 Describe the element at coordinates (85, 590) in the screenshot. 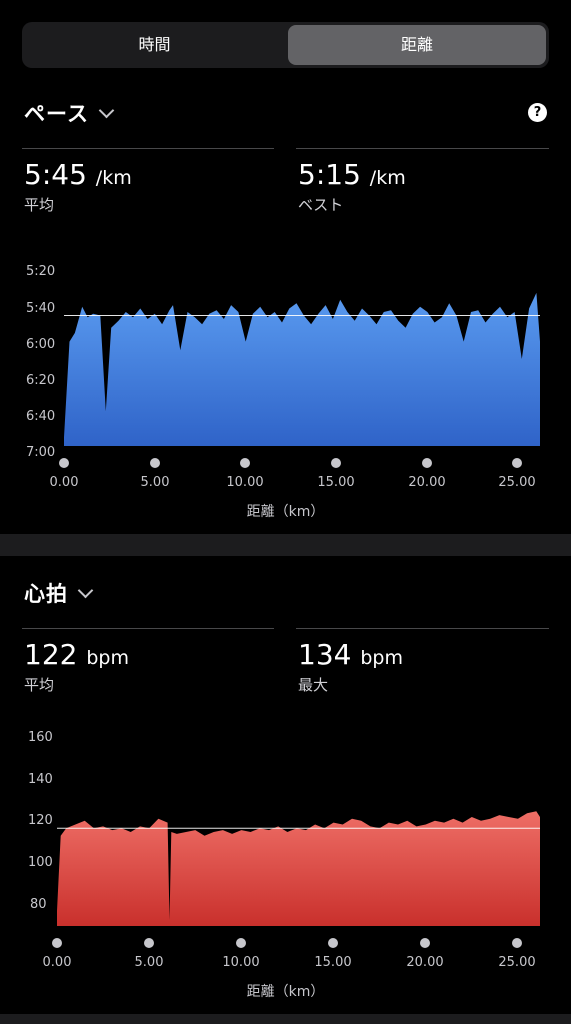

I see `chevron-down-icon` at that location.